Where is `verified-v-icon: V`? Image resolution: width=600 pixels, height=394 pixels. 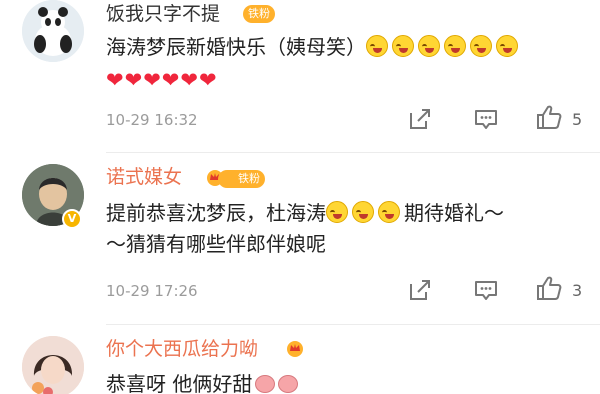
verified-v-icon: V is located at coordinates (72, 219).